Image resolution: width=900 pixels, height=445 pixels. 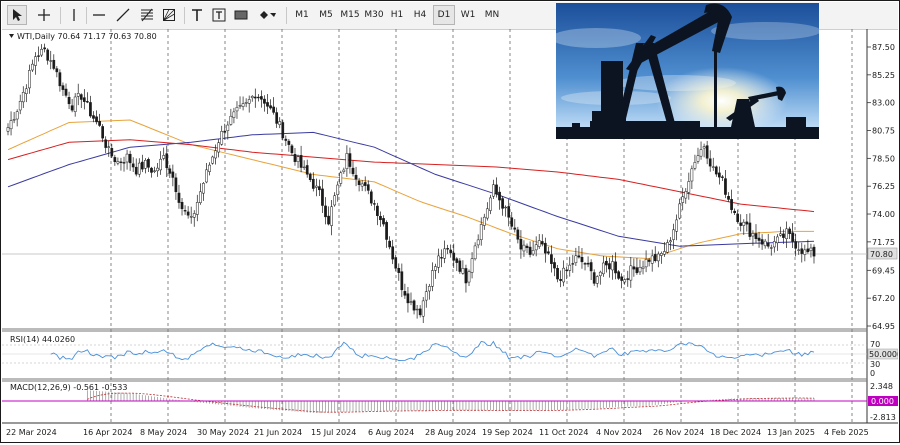 I want to click on arrow-cursor-icon, so click(x=17, y=15).